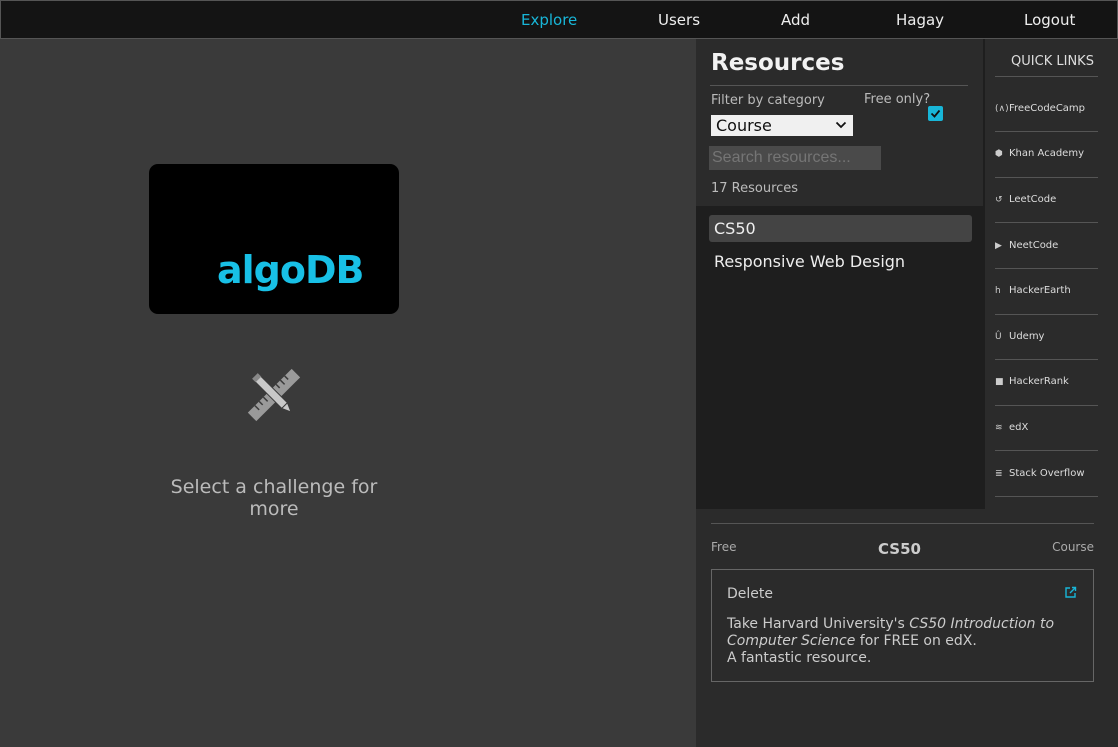 The height and width of the screenshot is (747, 1118). Describe the element at coordinates (840, 261) in the screenshot. I see `resource-item-responsive-web-design: Responsive Web Design` at that location.